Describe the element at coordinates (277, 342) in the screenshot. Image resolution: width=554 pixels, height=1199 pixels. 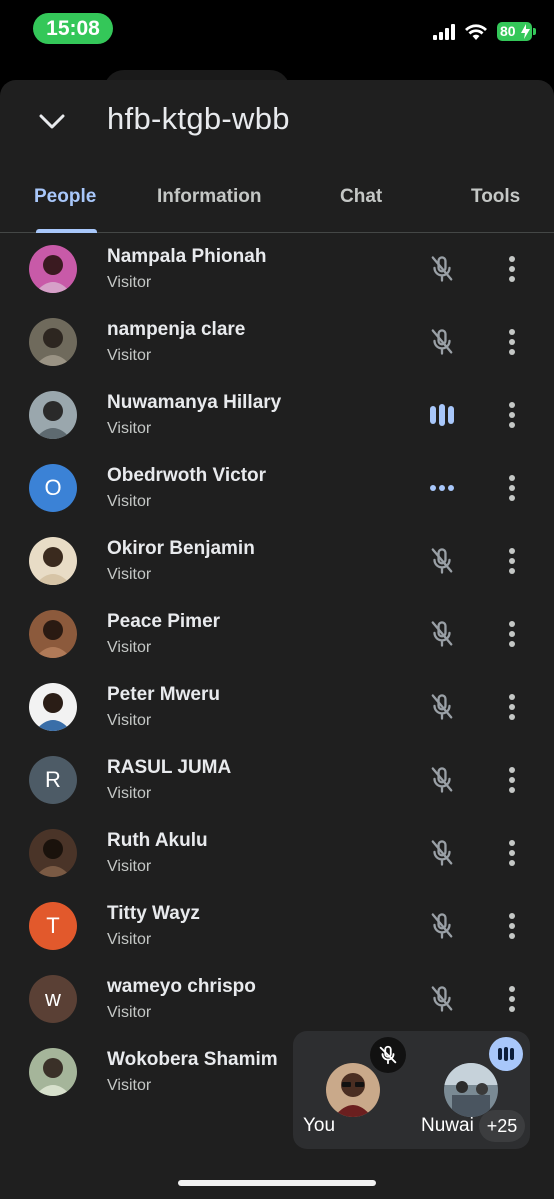
I see `participant-row: nampenja clare Visitor` at that location.